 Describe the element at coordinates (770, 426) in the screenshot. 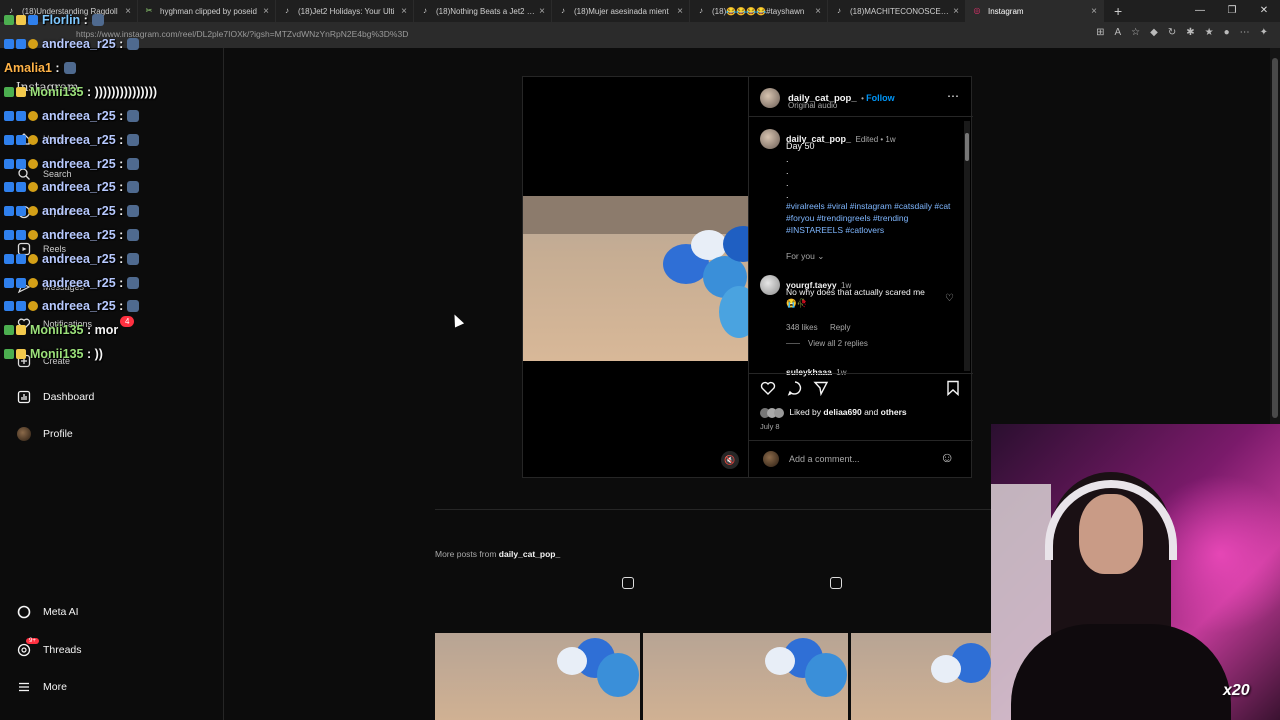

I see `post-date: July 8` at that location.